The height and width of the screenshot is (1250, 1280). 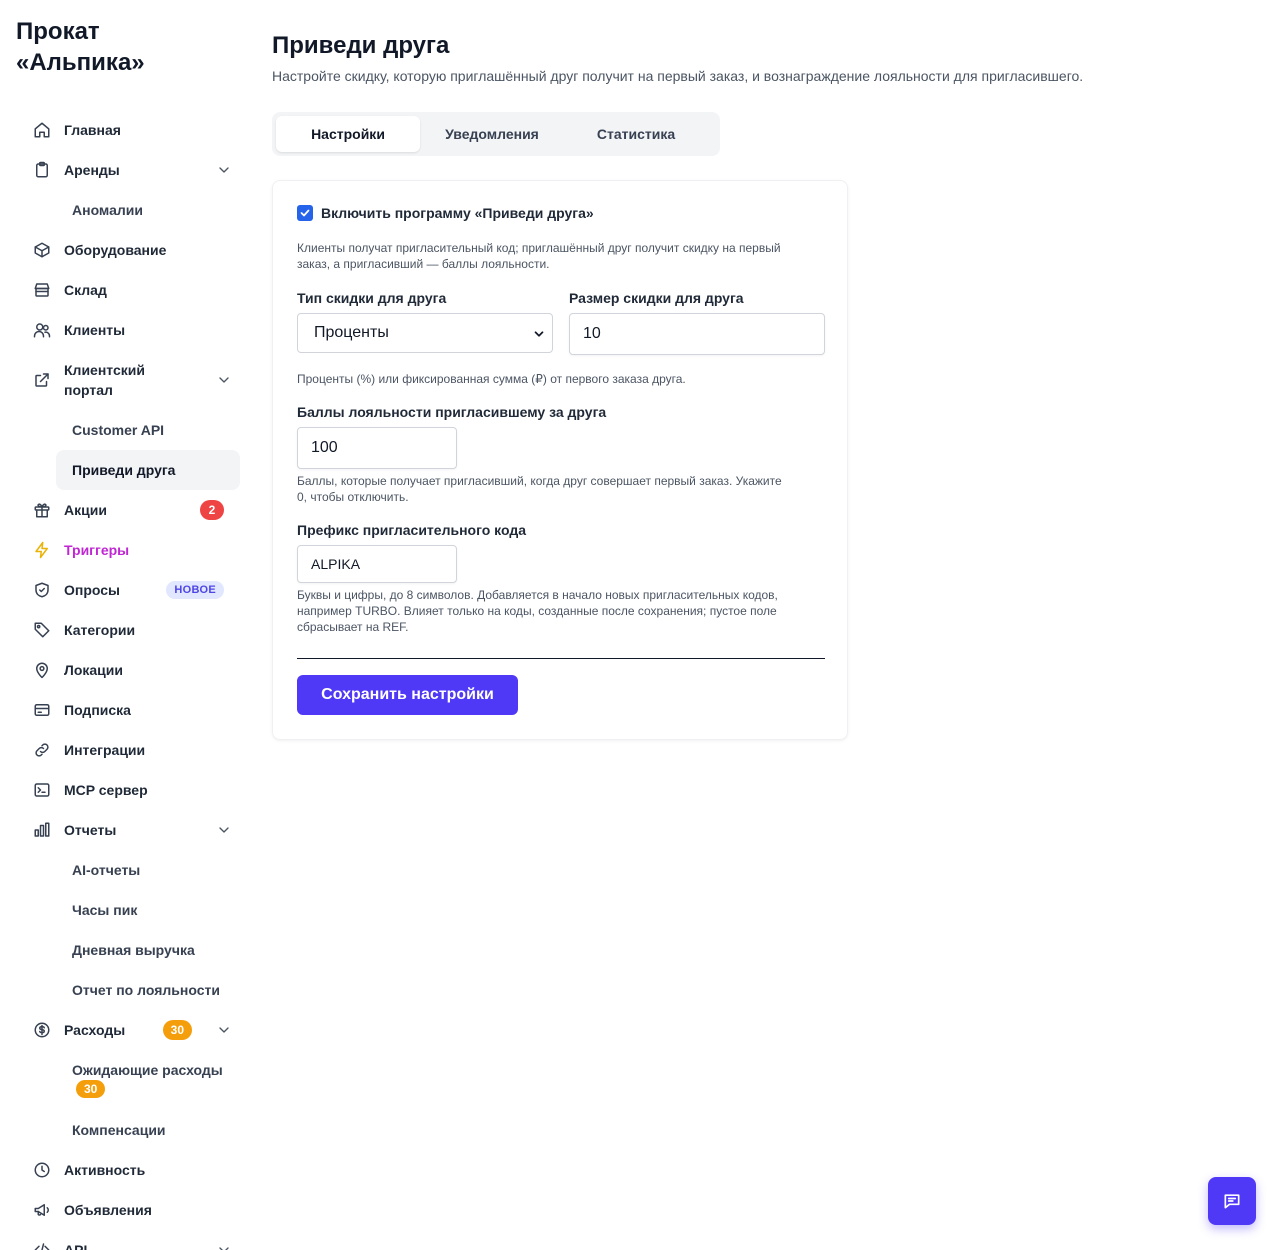 What do you see at coordinates (425, 333) in the screenshot?
I see `discount-type-select: Проценты` at bounding box center [425, 333].